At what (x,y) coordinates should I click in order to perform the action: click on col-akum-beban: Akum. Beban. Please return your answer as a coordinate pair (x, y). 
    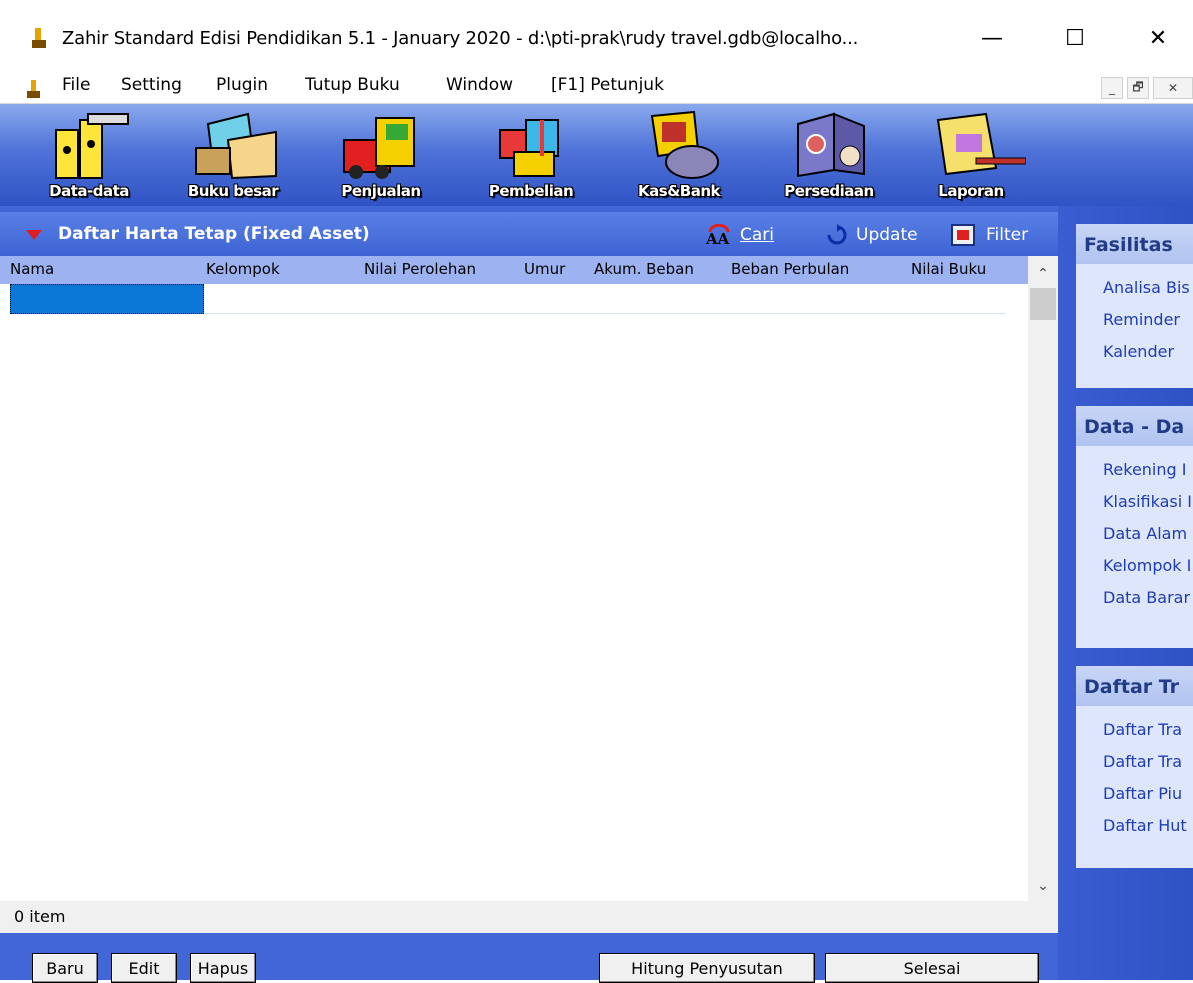
    Looking at the image, I should click on (644, 269).